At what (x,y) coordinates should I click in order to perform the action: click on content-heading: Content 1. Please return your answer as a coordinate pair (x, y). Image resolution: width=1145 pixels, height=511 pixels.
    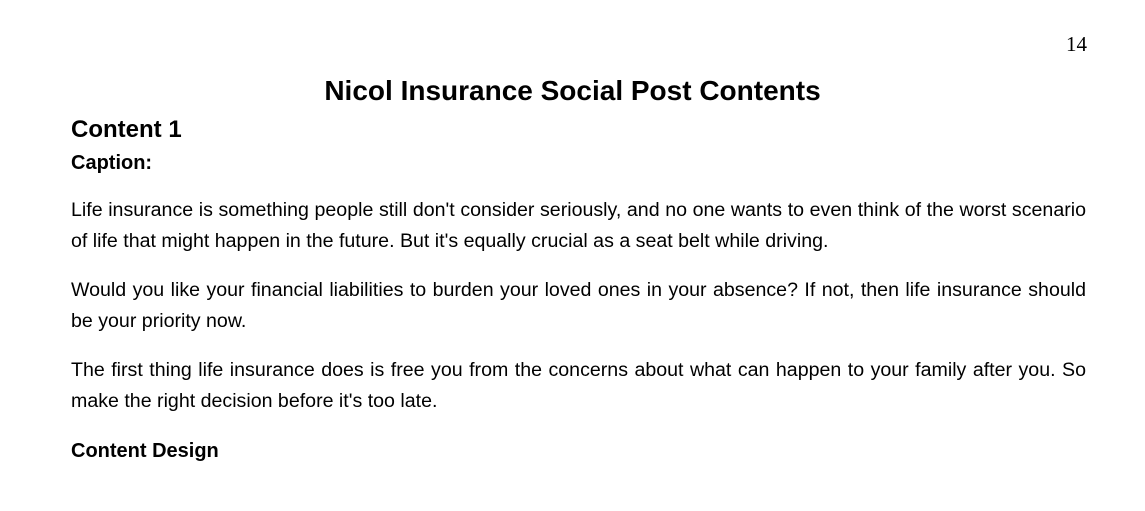
    Looking at the image, I should click on (126, 129).